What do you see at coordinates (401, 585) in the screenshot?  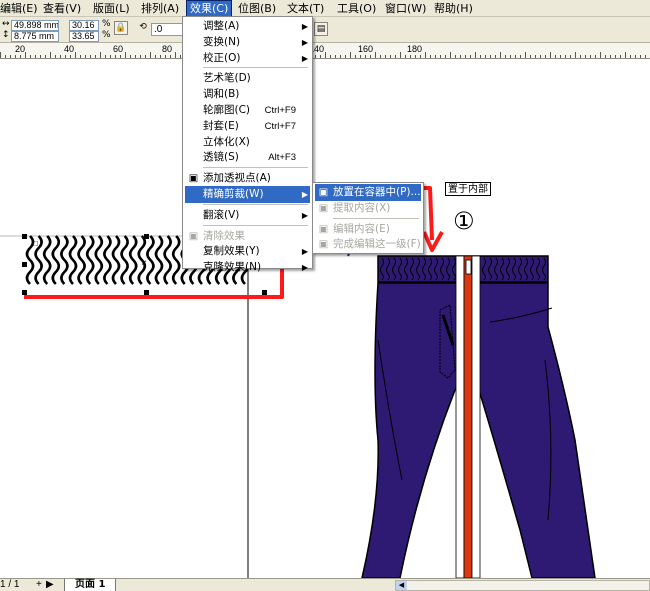 I see `scroll-left-icon: ◀` at bounding box center [401, 585].